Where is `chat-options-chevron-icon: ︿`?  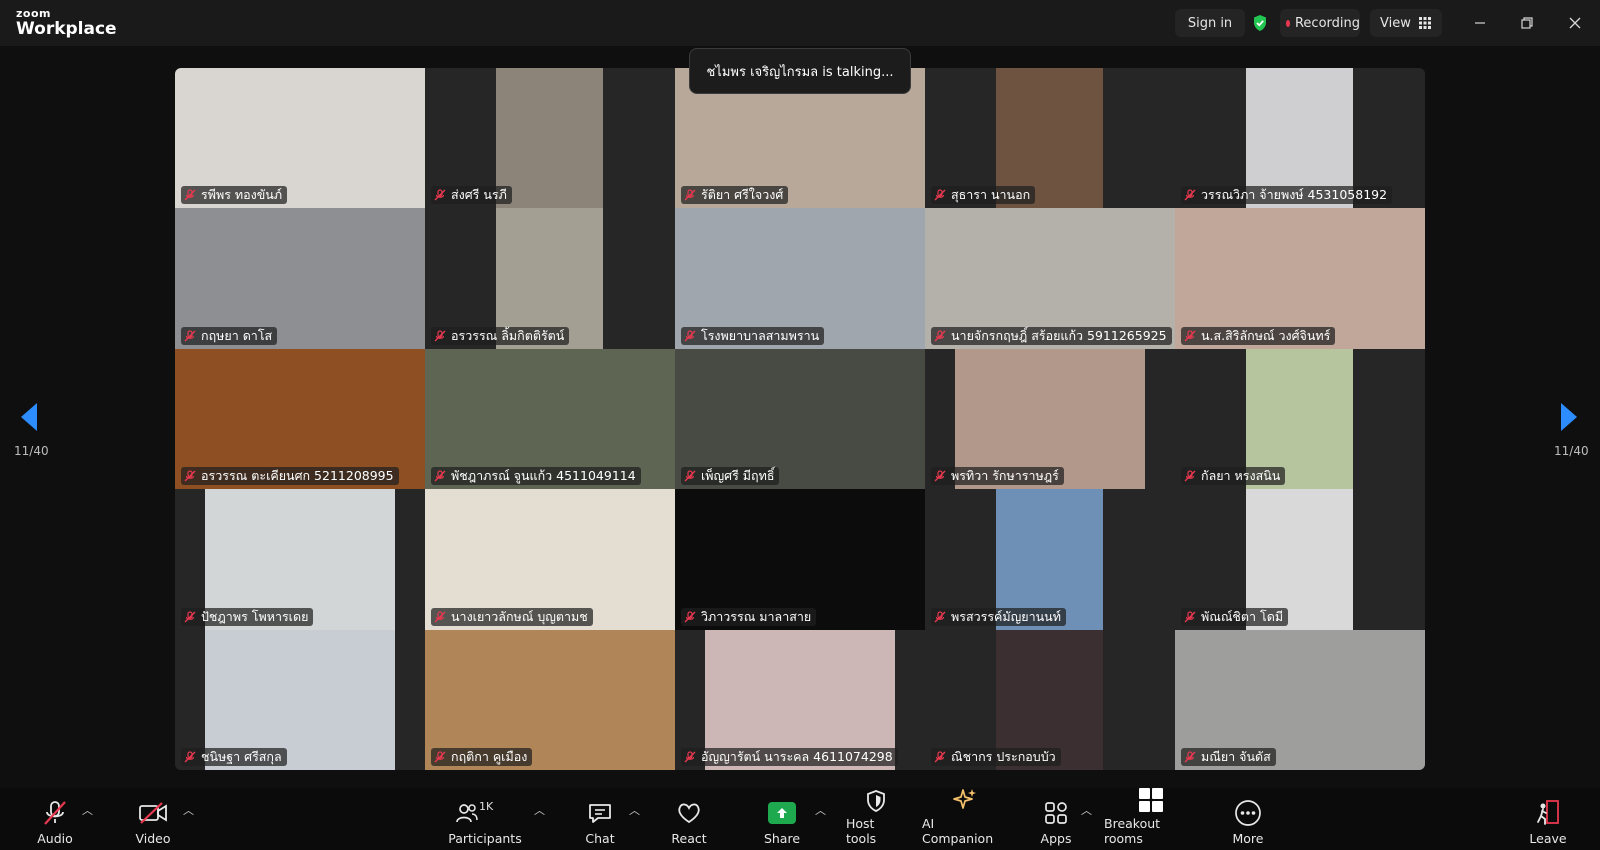
chat-options-chevron-icon: ︿ is located at coordinates (634, 810).